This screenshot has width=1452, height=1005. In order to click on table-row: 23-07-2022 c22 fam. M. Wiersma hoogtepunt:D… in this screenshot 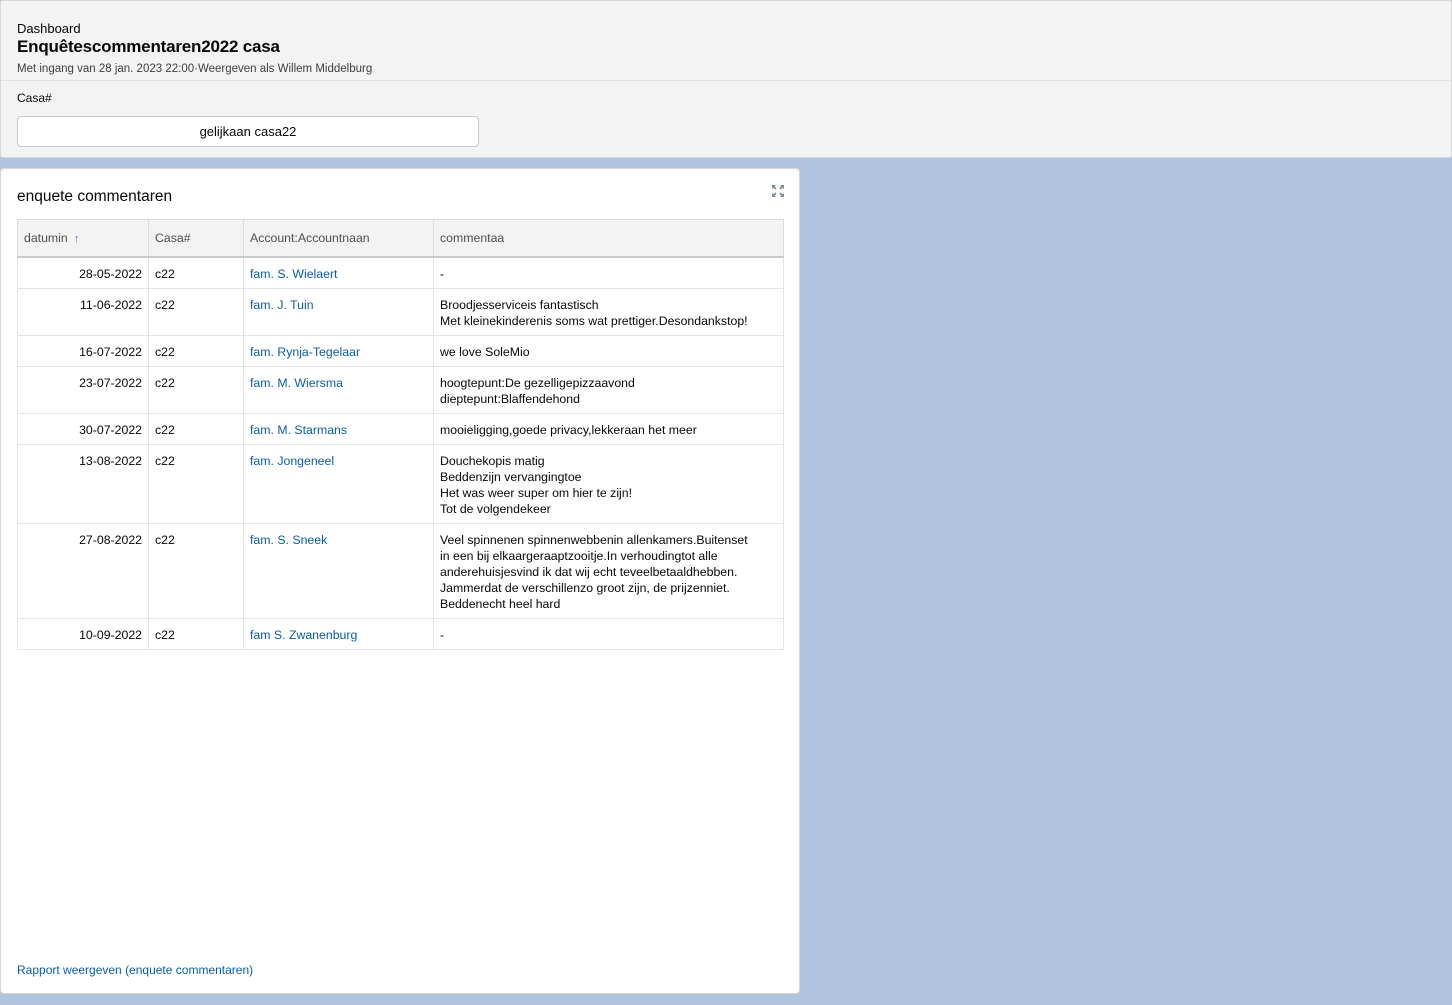, I will do `click(400, 389)`.